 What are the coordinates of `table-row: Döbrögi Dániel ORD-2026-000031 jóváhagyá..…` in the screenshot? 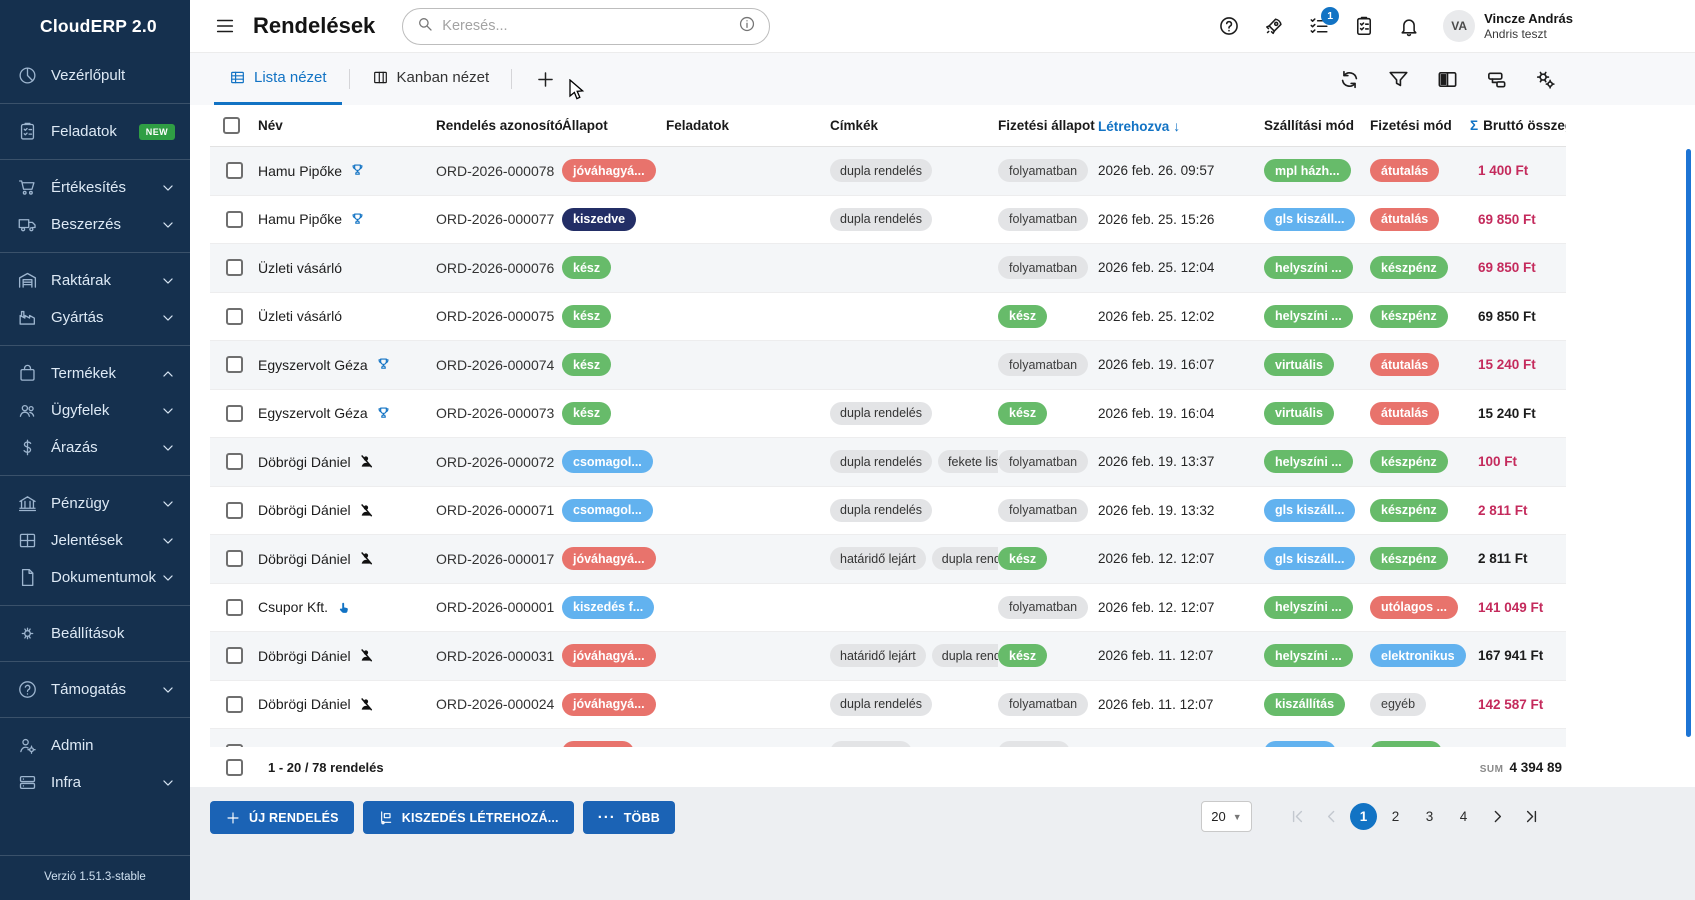 It's located at (888, 656).